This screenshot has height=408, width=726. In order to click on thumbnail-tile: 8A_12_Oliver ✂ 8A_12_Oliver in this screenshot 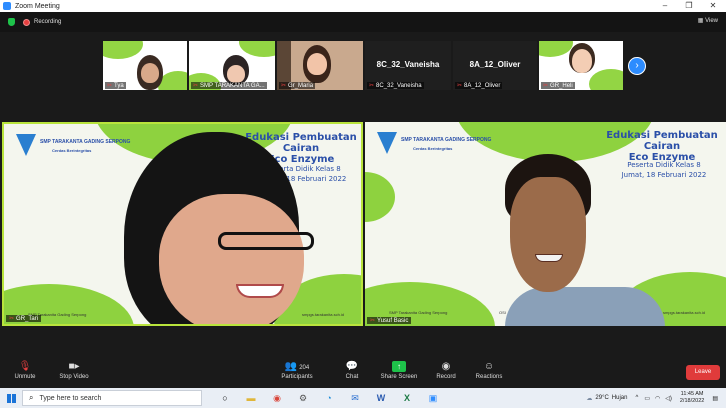, I will do `click(495, 65)`.